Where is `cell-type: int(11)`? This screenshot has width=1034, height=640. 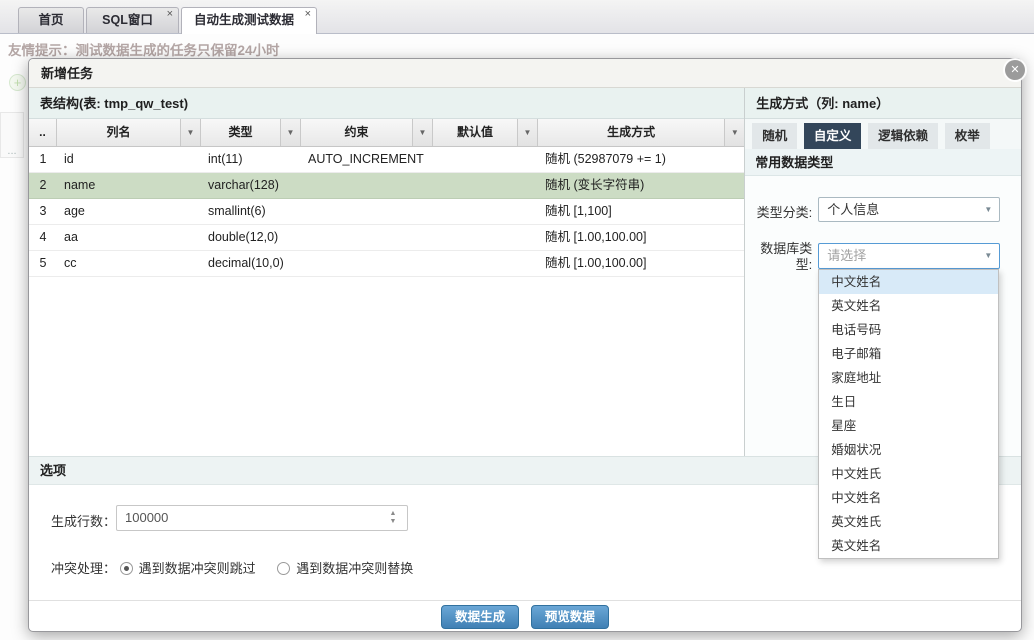 cell-type: int(11) is located at coordinates (225, 159).